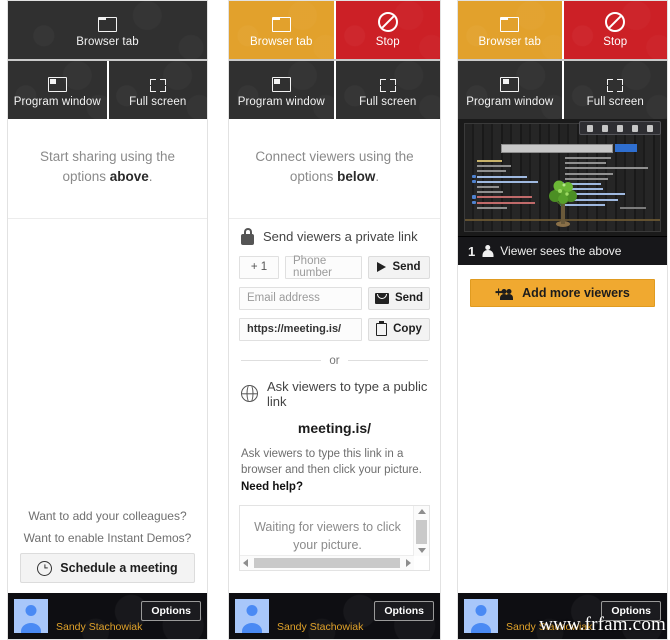  I want to click on vertical-scrollbar, so click(421, 530).